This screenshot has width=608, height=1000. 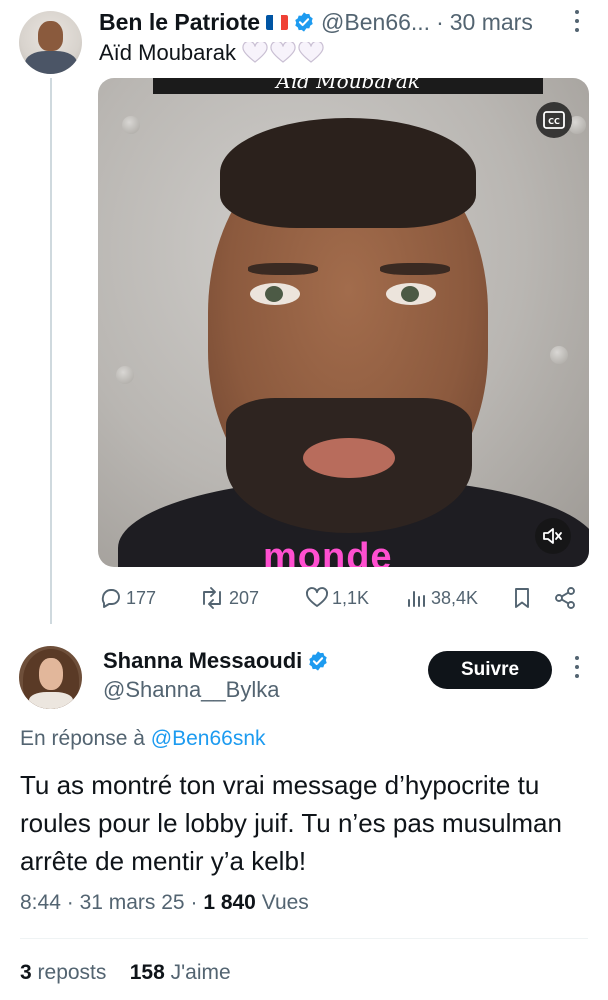 I want to click on repost-icon, so click(x=212, y=598).